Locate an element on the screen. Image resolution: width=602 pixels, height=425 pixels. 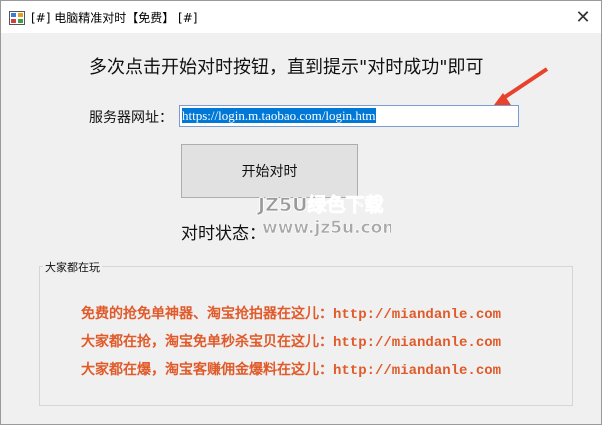
promo-link-2: 大家都在抢，淘宝免单秒杀宝贝在这儿：http://miandanle.com is located at coordinates (291, 341).